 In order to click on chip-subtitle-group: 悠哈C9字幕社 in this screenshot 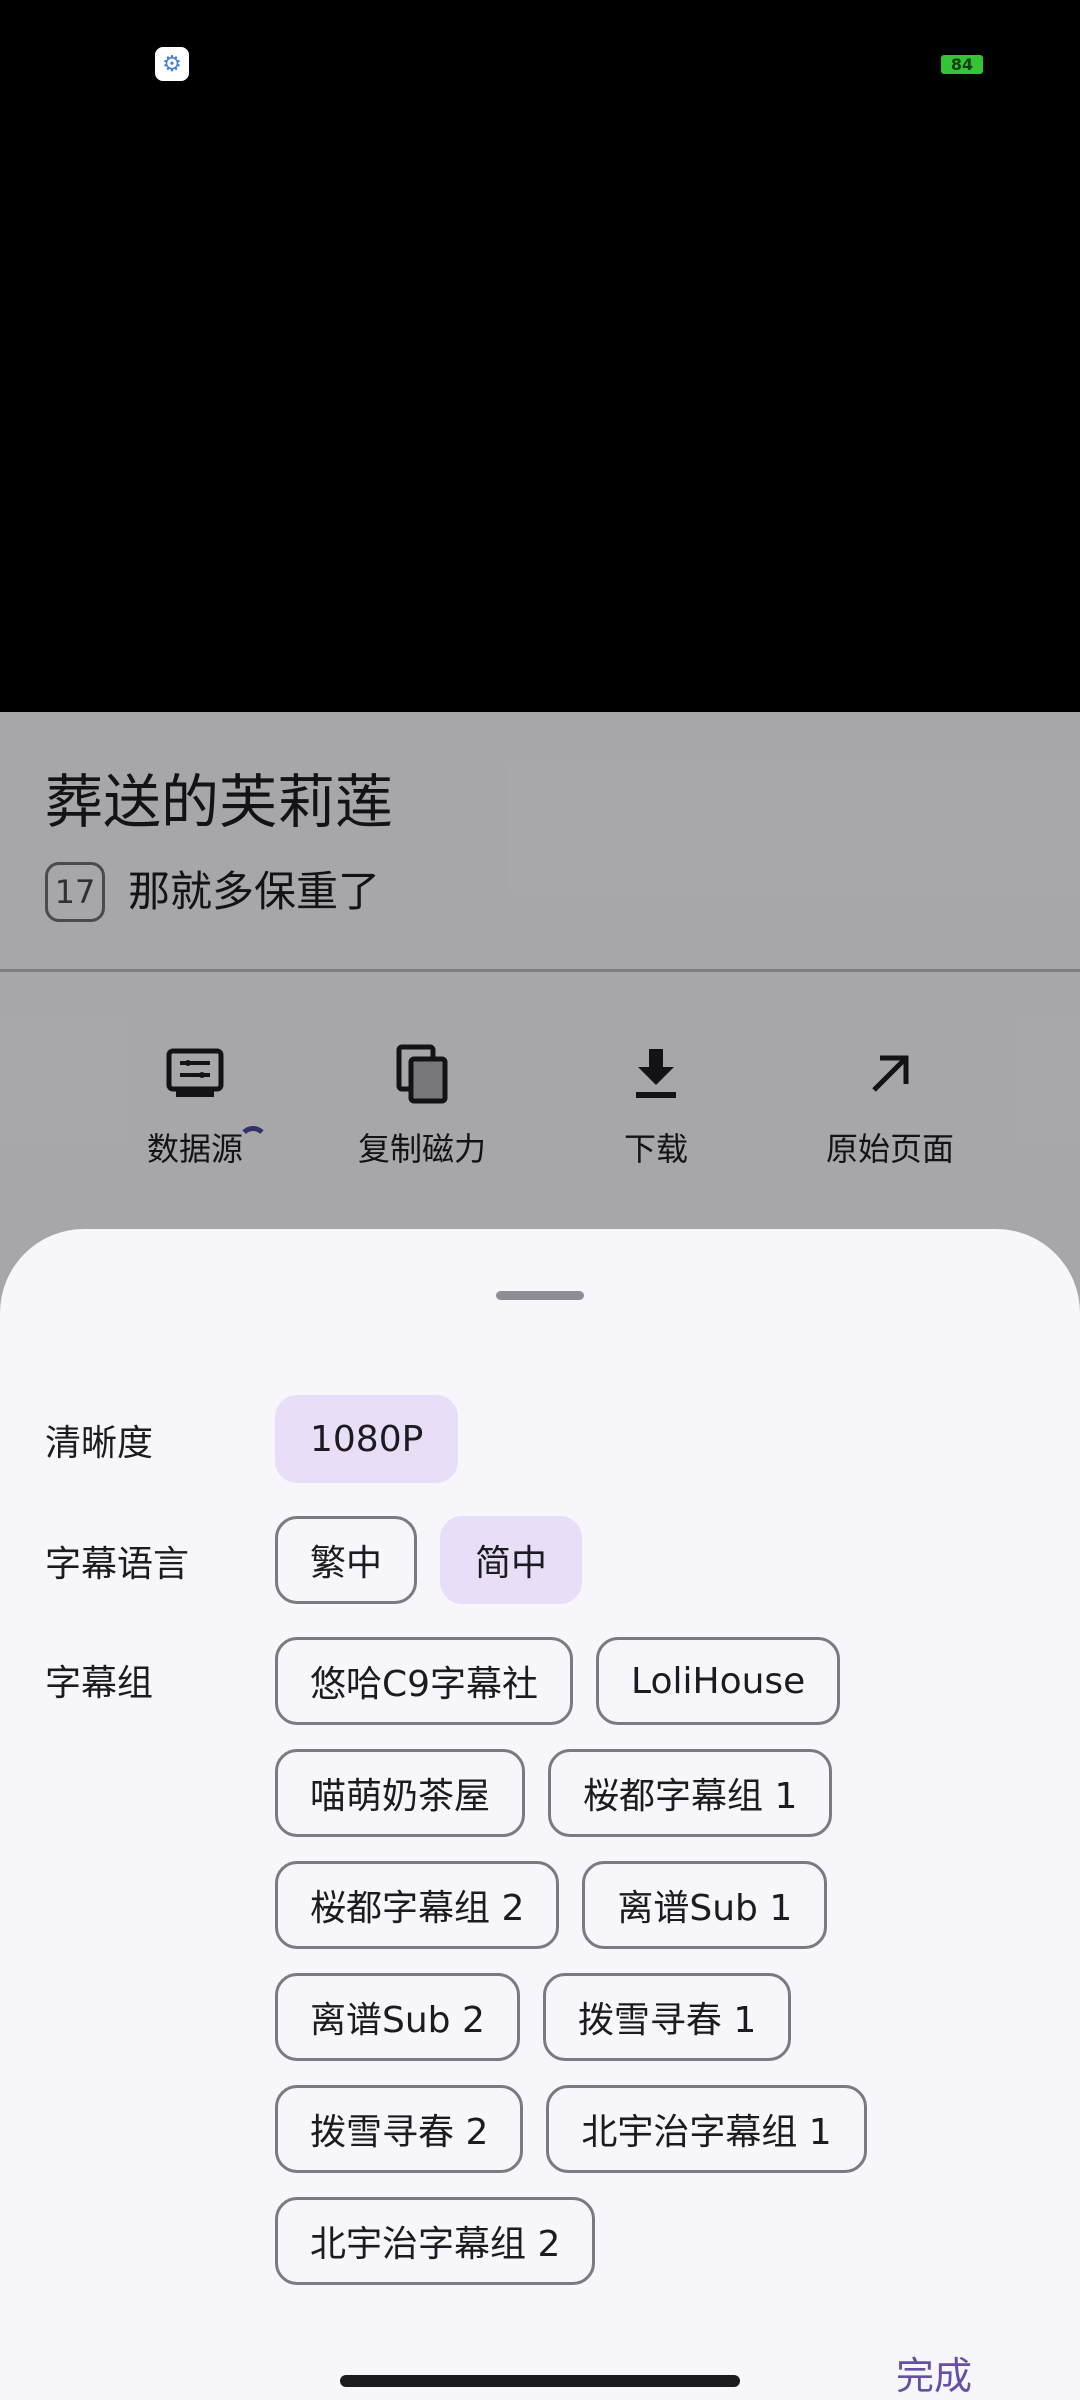, I will do `click(424, 1681)`.